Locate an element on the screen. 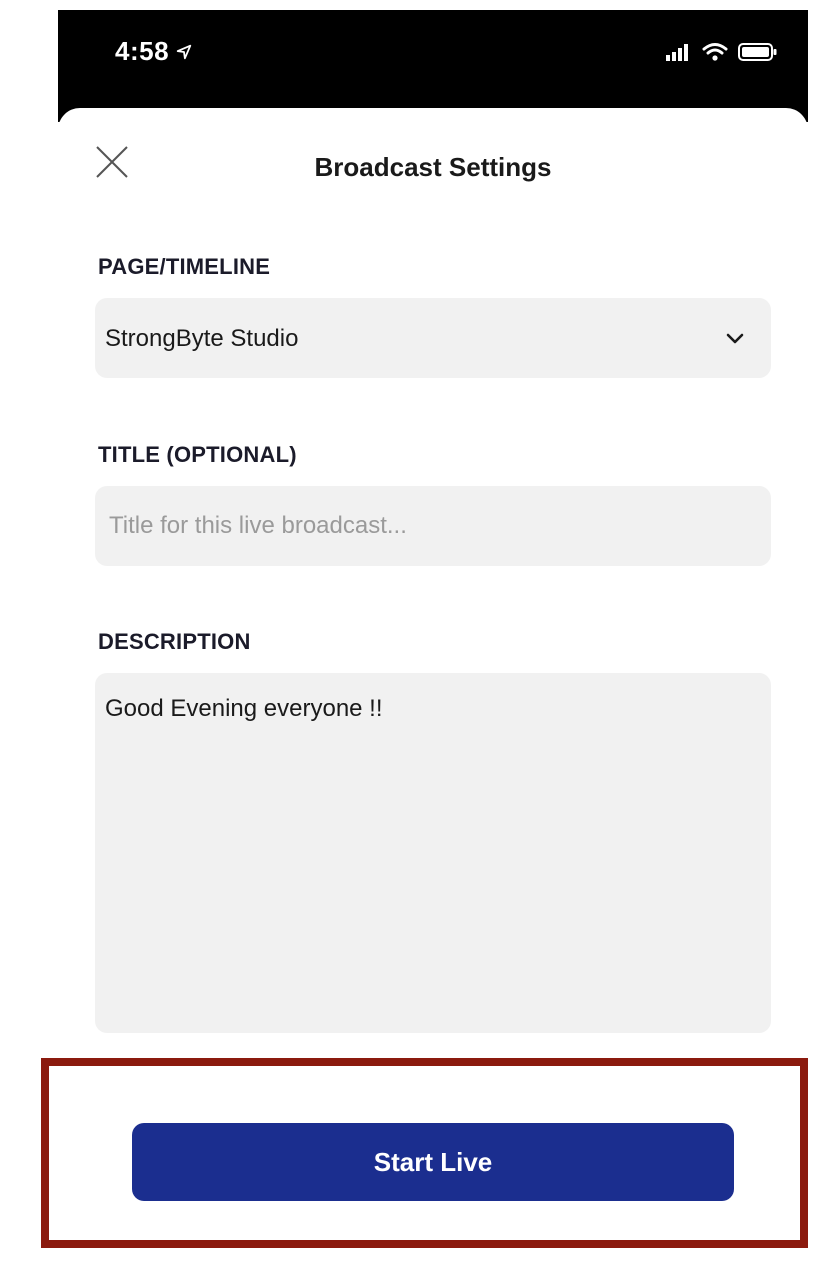 The image size is (816, 1268). title-label: TITLE (OPTIONAL) is located at coordinates (197, 454).